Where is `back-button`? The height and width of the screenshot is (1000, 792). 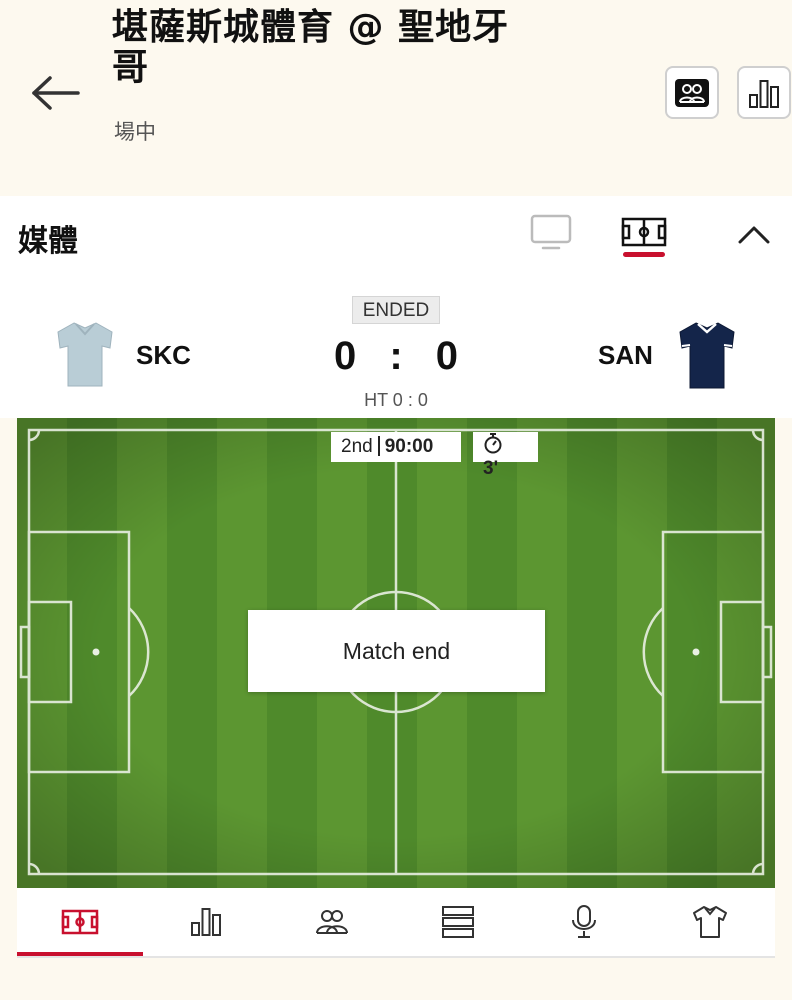 back-button is located at coordinates (56, 93).